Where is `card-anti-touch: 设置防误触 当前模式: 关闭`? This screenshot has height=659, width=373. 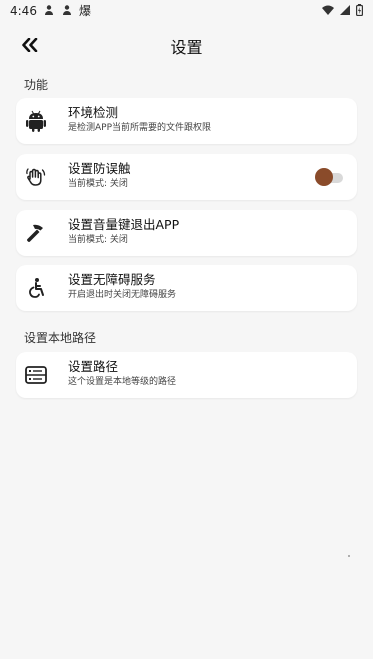
card-anti-touch: 设置防误触 当前模式: 关闭 is located at coordinates (186, 177).